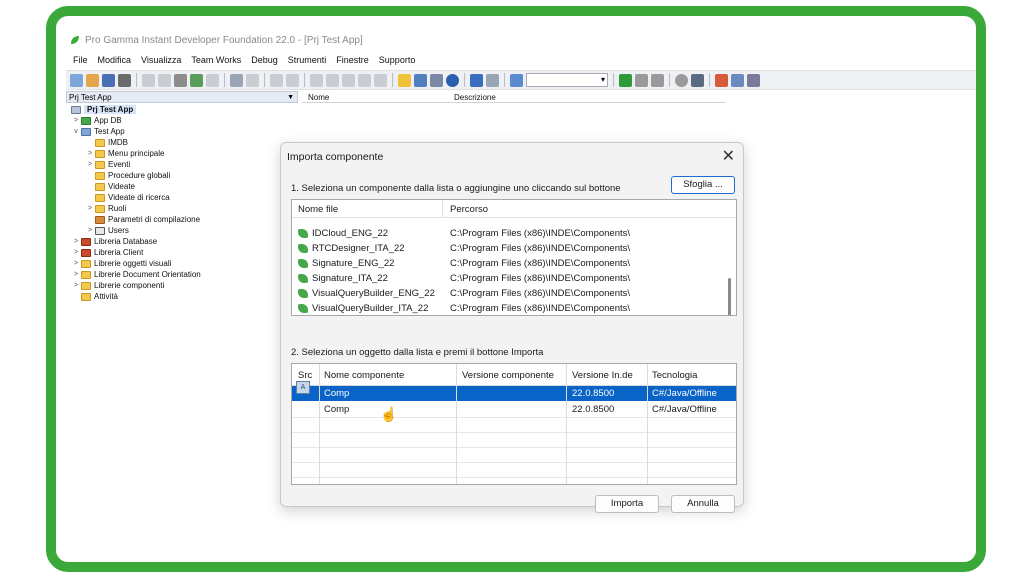  What do you see at coordinates (143, 219) in the screenshot?
I see `tree-item-parametri-di-compilazione: Parametri di compilazione` at bounding box center [143, 219].